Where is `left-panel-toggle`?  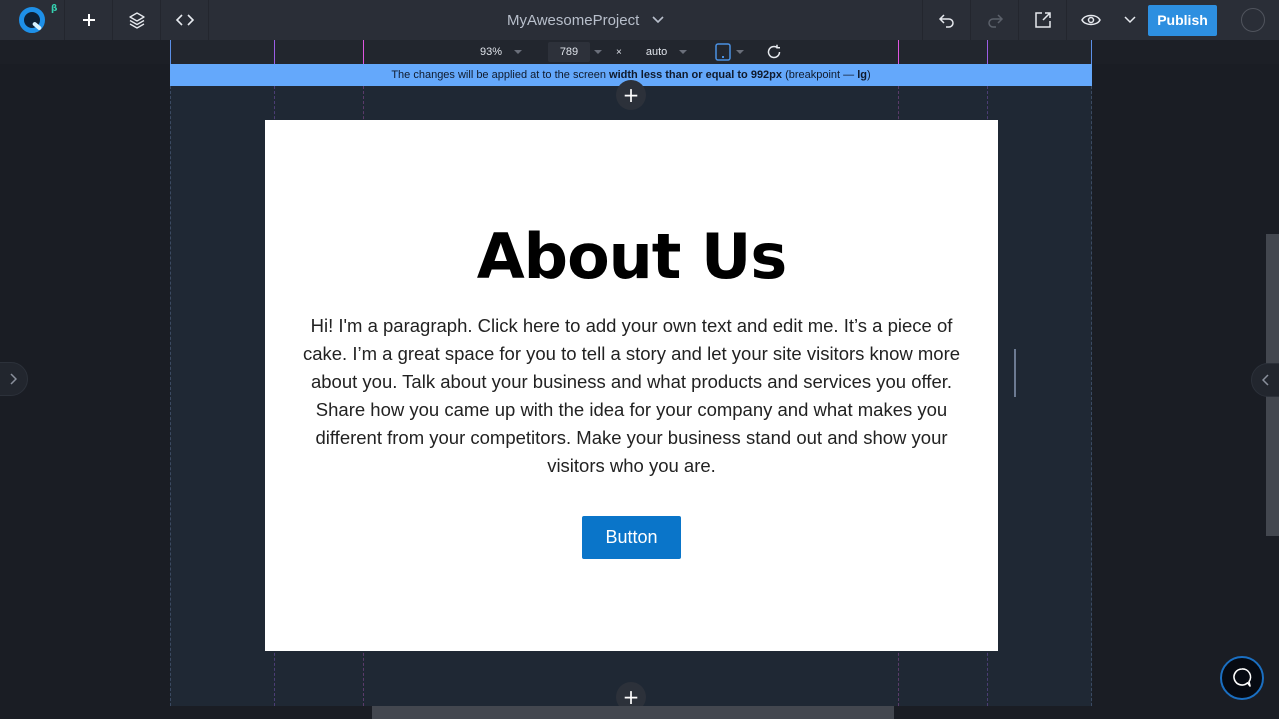 left-panel-toggle is located at coordinates (14, 379).